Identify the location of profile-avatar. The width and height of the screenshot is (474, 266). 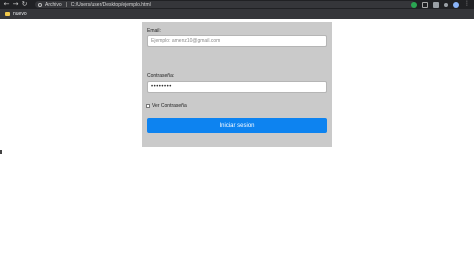
(456, 4).